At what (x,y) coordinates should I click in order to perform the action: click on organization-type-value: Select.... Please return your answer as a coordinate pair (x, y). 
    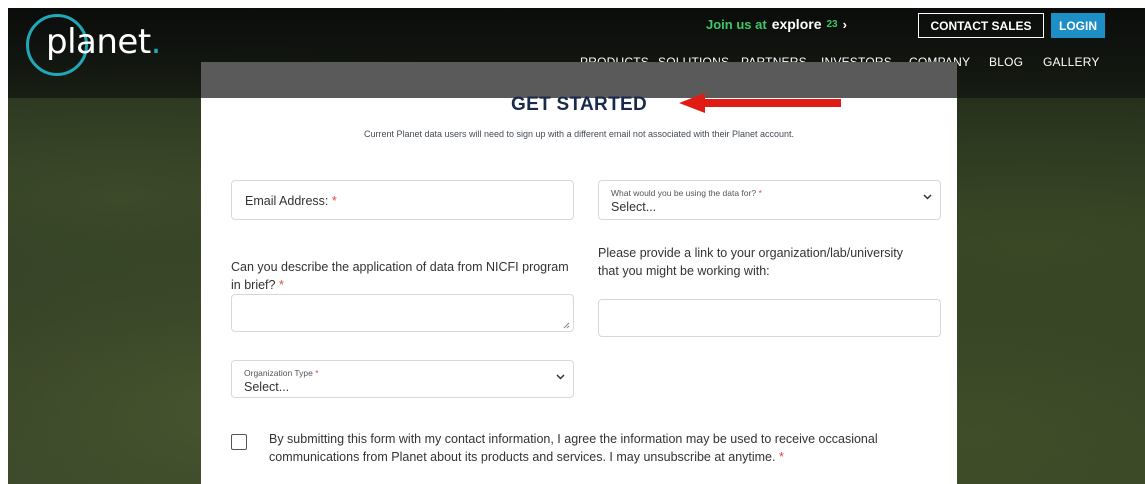
    Looking at the image, I should click on (267, 387).